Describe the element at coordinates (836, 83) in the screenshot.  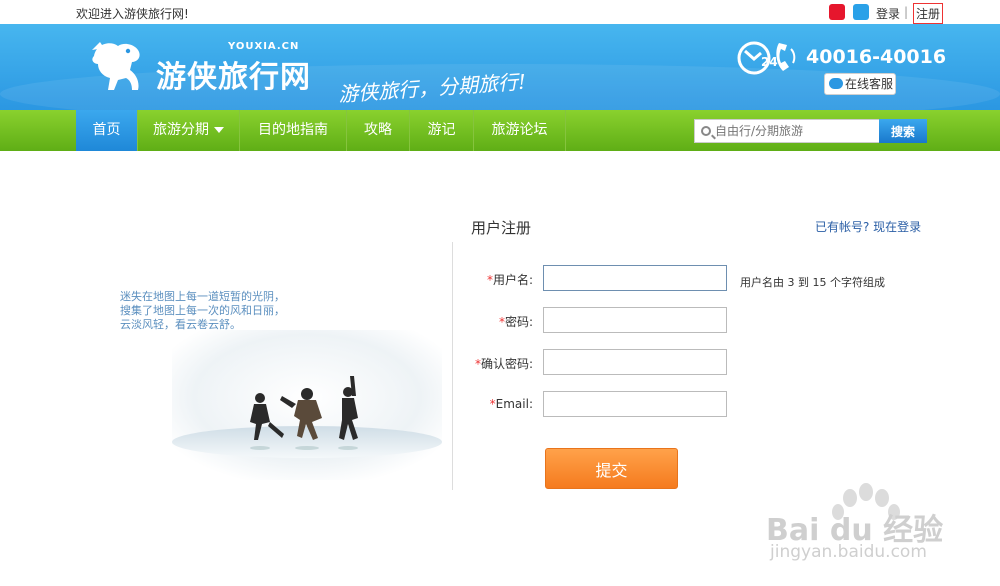
I see `chat-icon` at that location.